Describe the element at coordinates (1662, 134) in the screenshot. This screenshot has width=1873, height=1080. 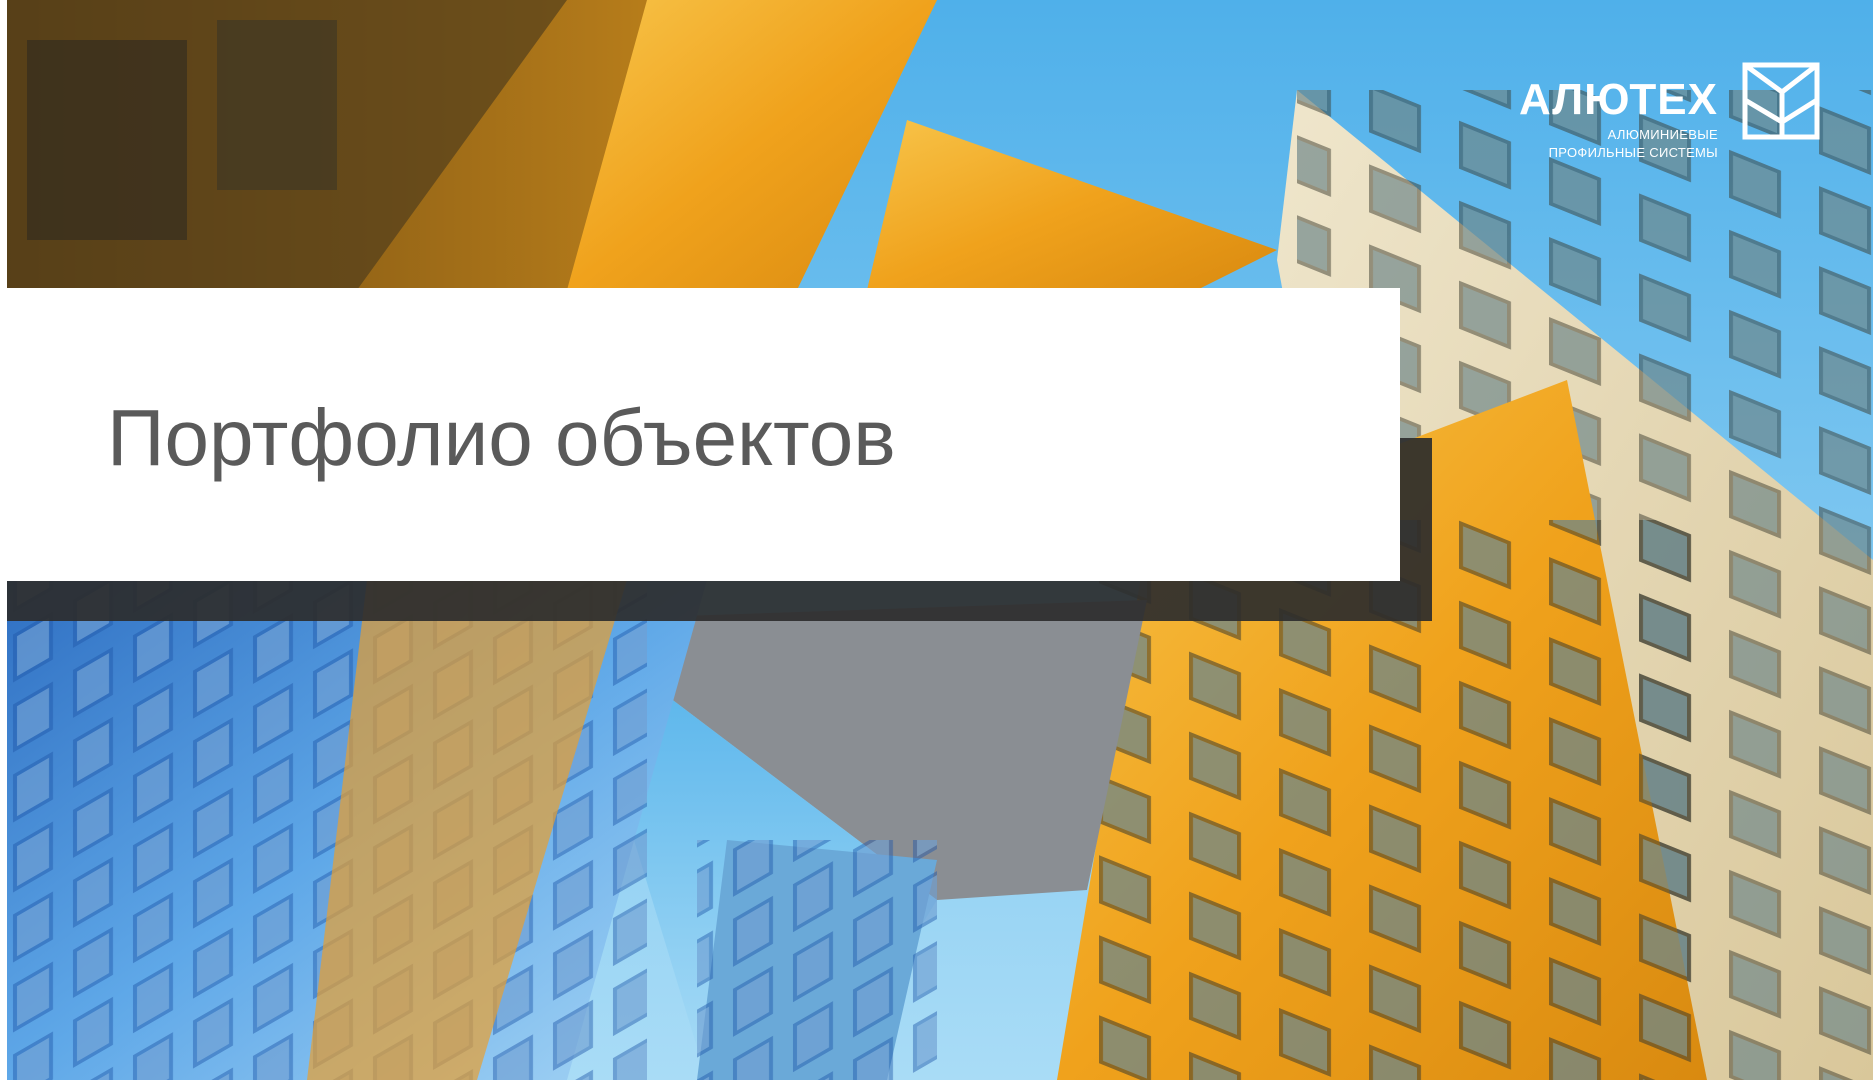
I see `logo-tagline-line1: АЛЮМИНИЕВЫЕ` at that location.